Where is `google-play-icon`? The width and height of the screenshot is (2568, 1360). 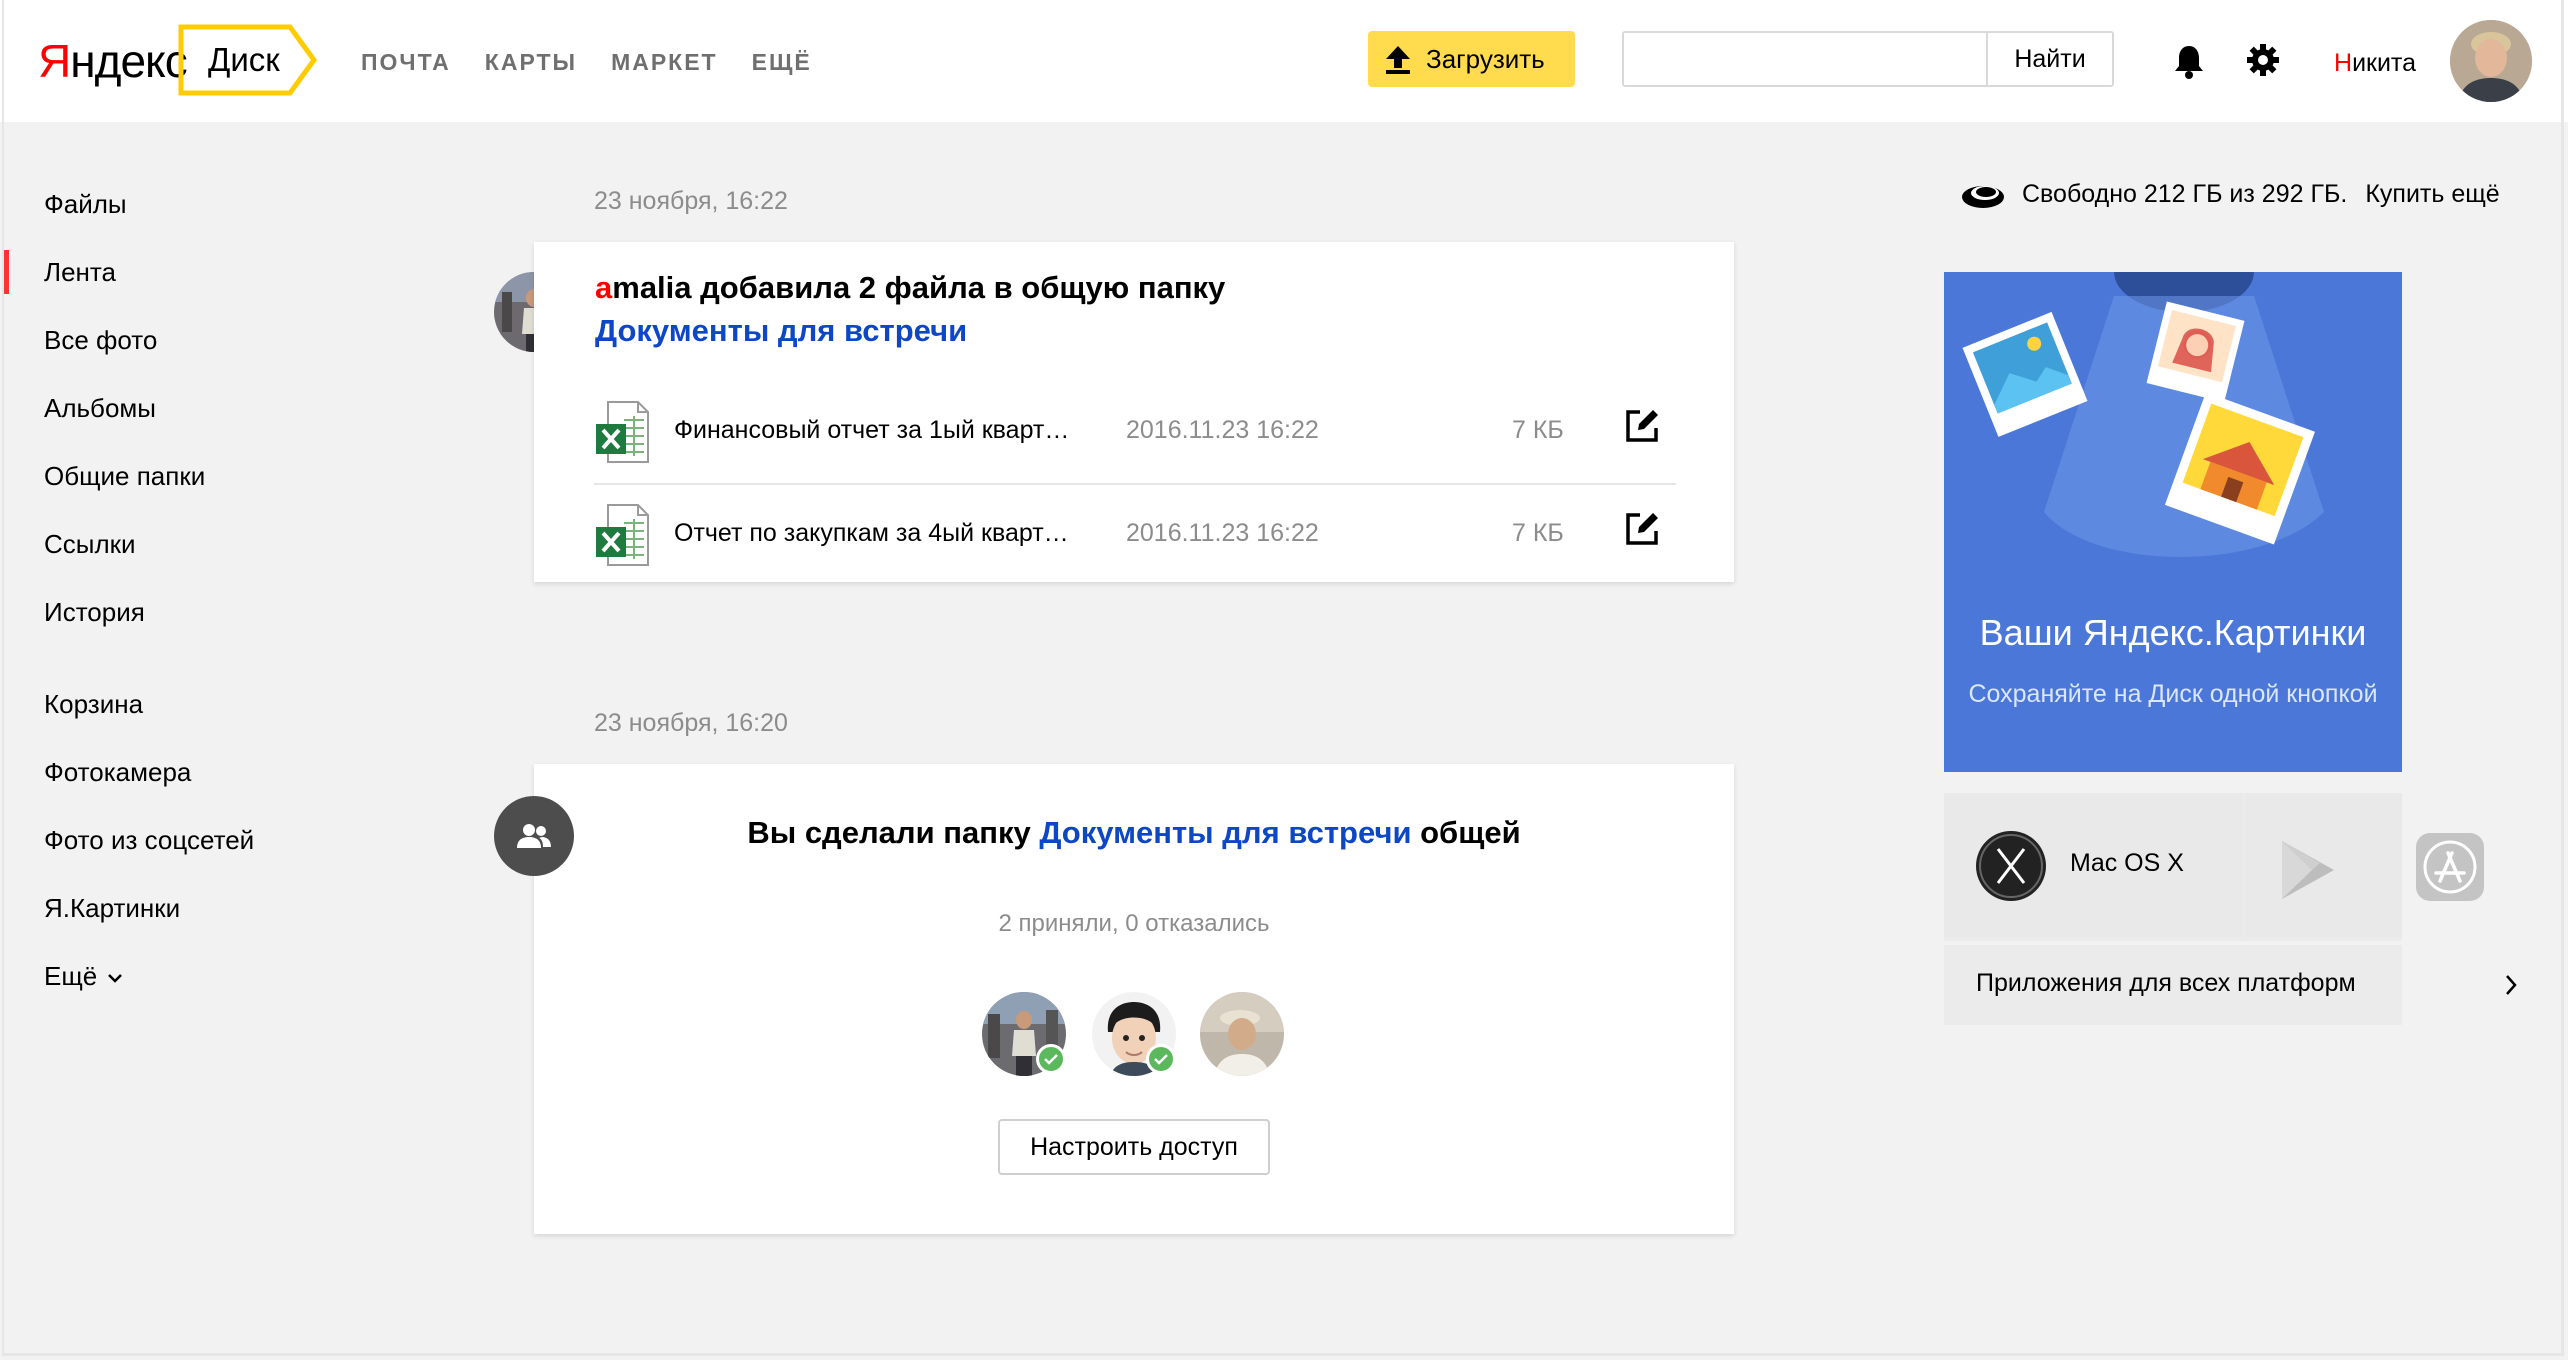 google-play-icon is located at coordinates (2307, 870).